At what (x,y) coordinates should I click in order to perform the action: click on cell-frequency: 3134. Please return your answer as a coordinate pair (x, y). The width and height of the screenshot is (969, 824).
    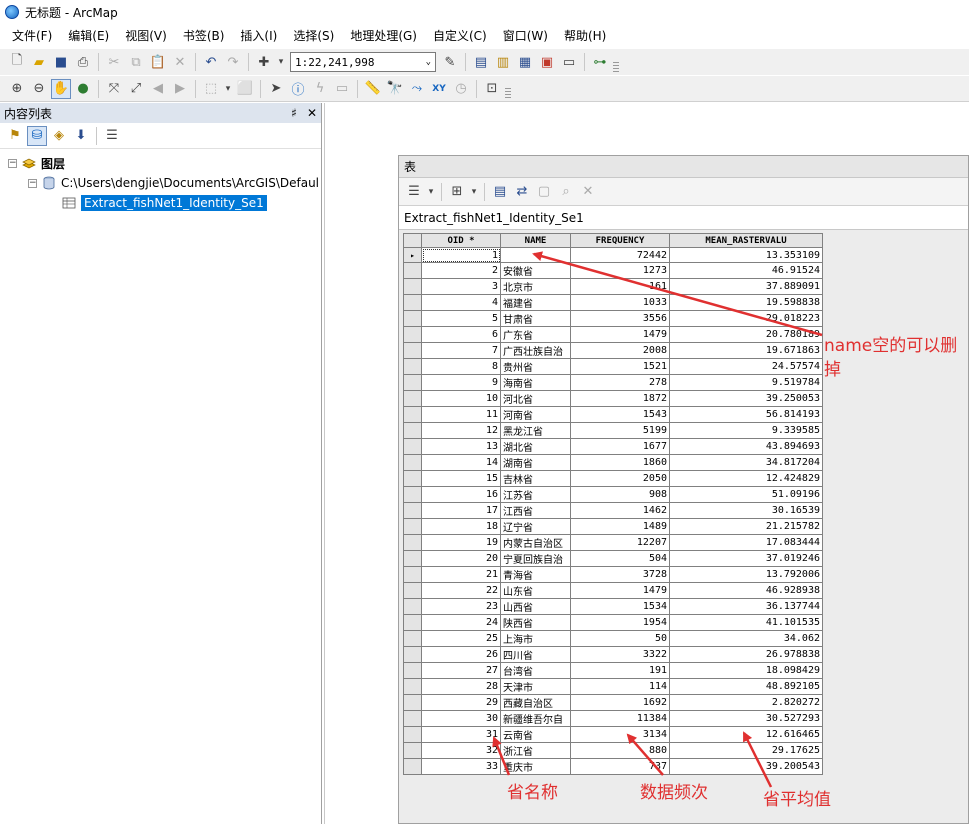
    Looking at the image, I should click on (620, 734).